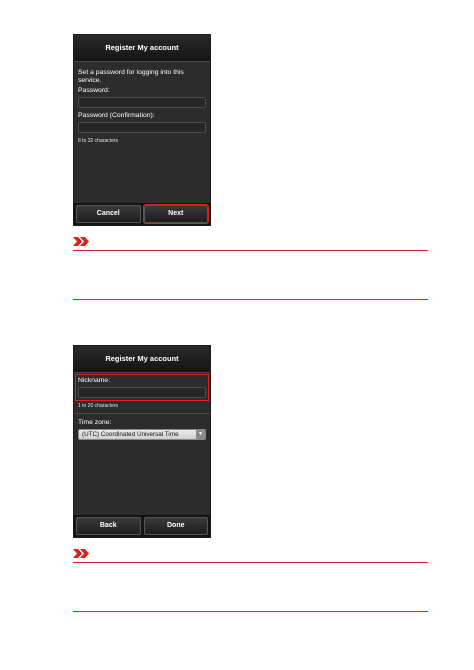 This screenshot has width=474, height=670. Describe the element at coordinates (98, 141) in the screenshot. I see `password-length-hint: 8 to 32 characters` at that location.